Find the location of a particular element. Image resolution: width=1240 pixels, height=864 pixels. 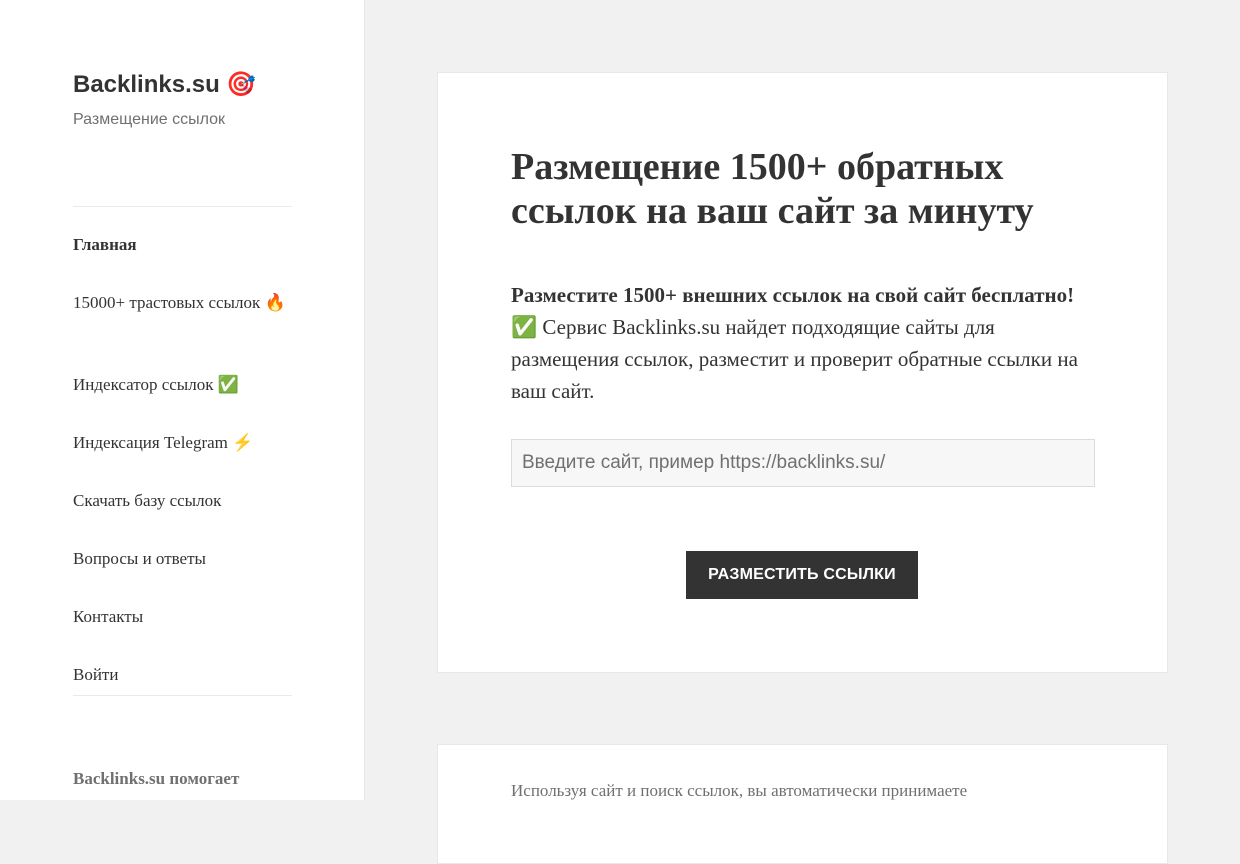

menu-divider-top is located at coordinates (182, 206).